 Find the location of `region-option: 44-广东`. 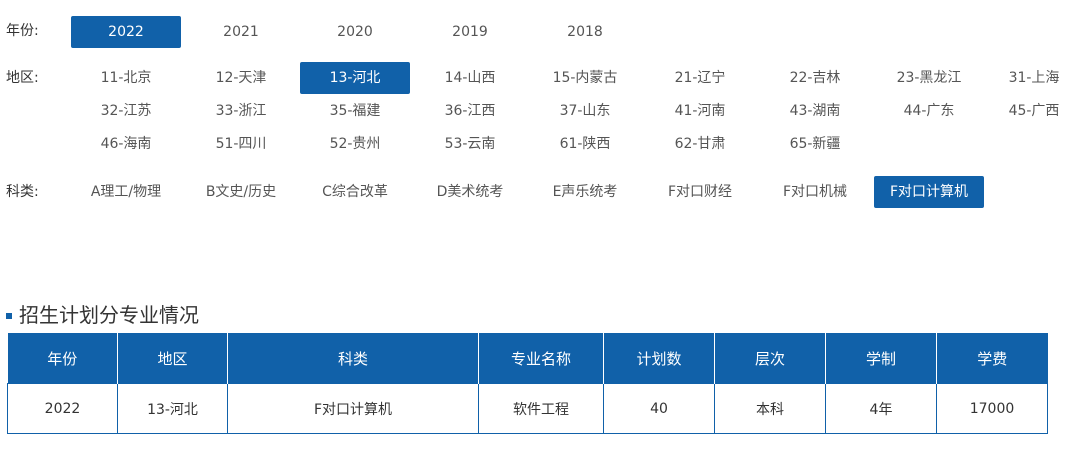

region-option: 44-广东 is located at coordinates (929, 111).